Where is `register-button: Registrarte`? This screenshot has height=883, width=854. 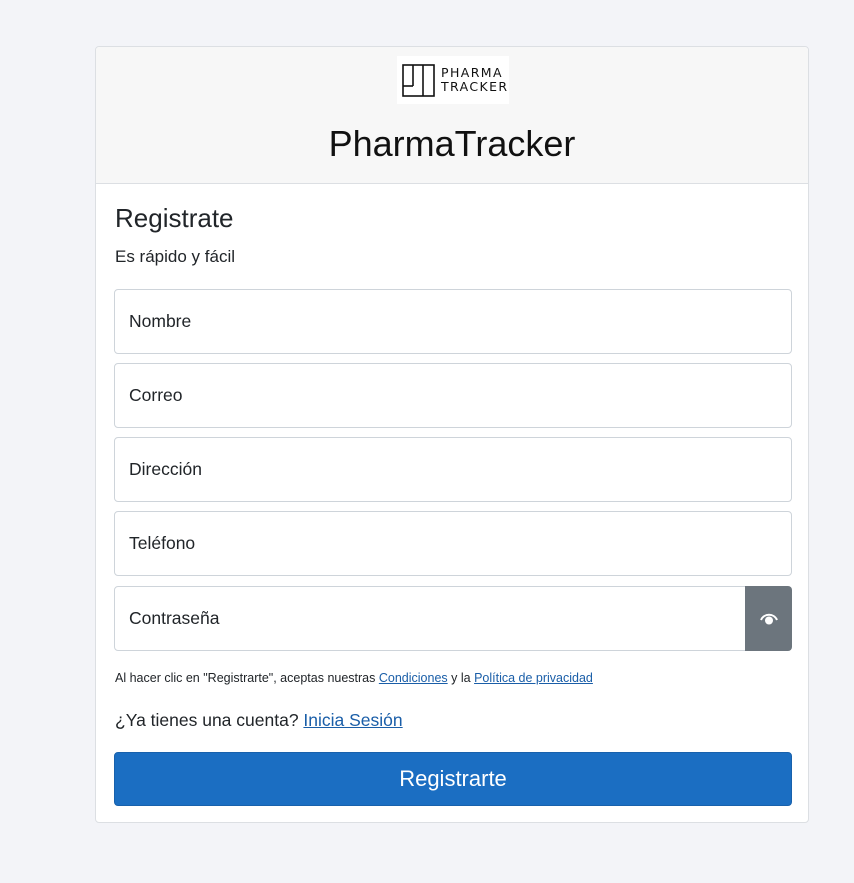
register-button: Registrarte is located at coordinates (453, 779).